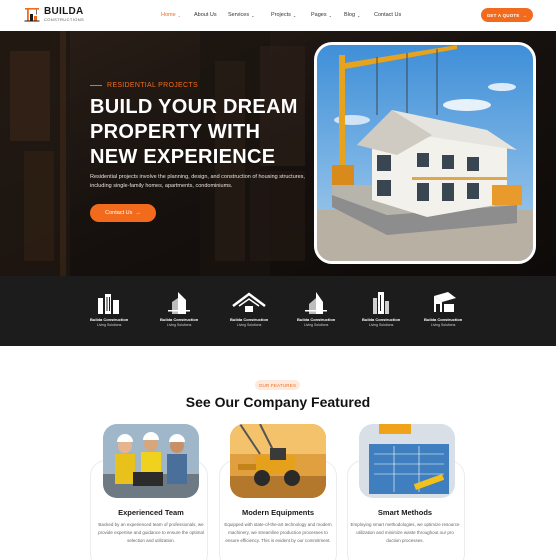  I want to click on get-a-quote-button: GET A QUOTE →, so click(507, 15).